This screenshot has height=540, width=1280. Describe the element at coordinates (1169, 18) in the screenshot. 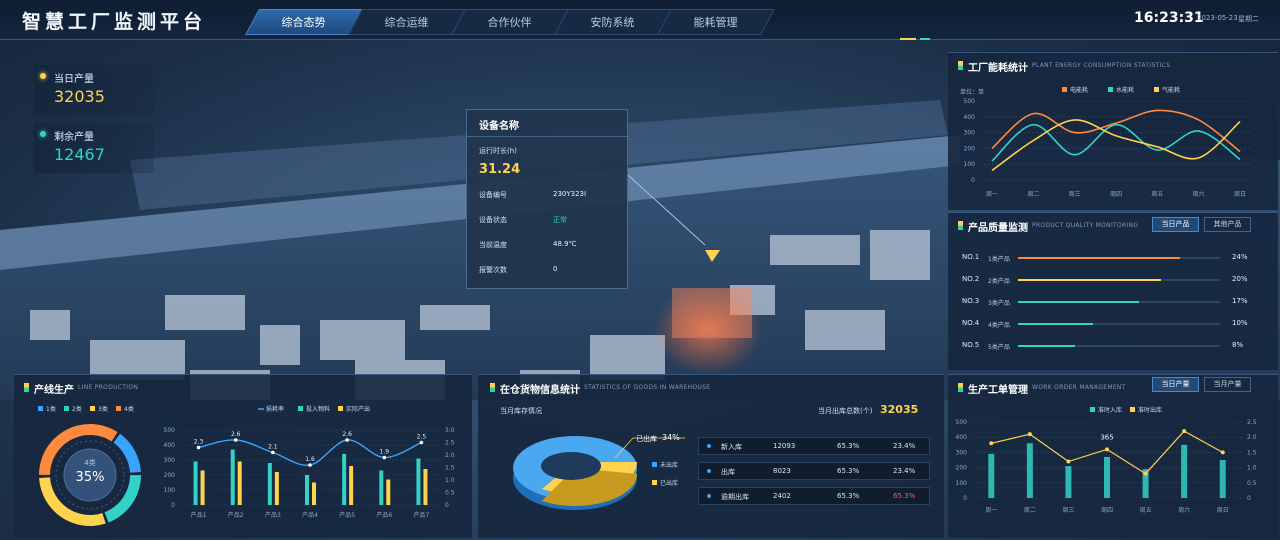

I see `clock-time: 16:23:31` at that location.